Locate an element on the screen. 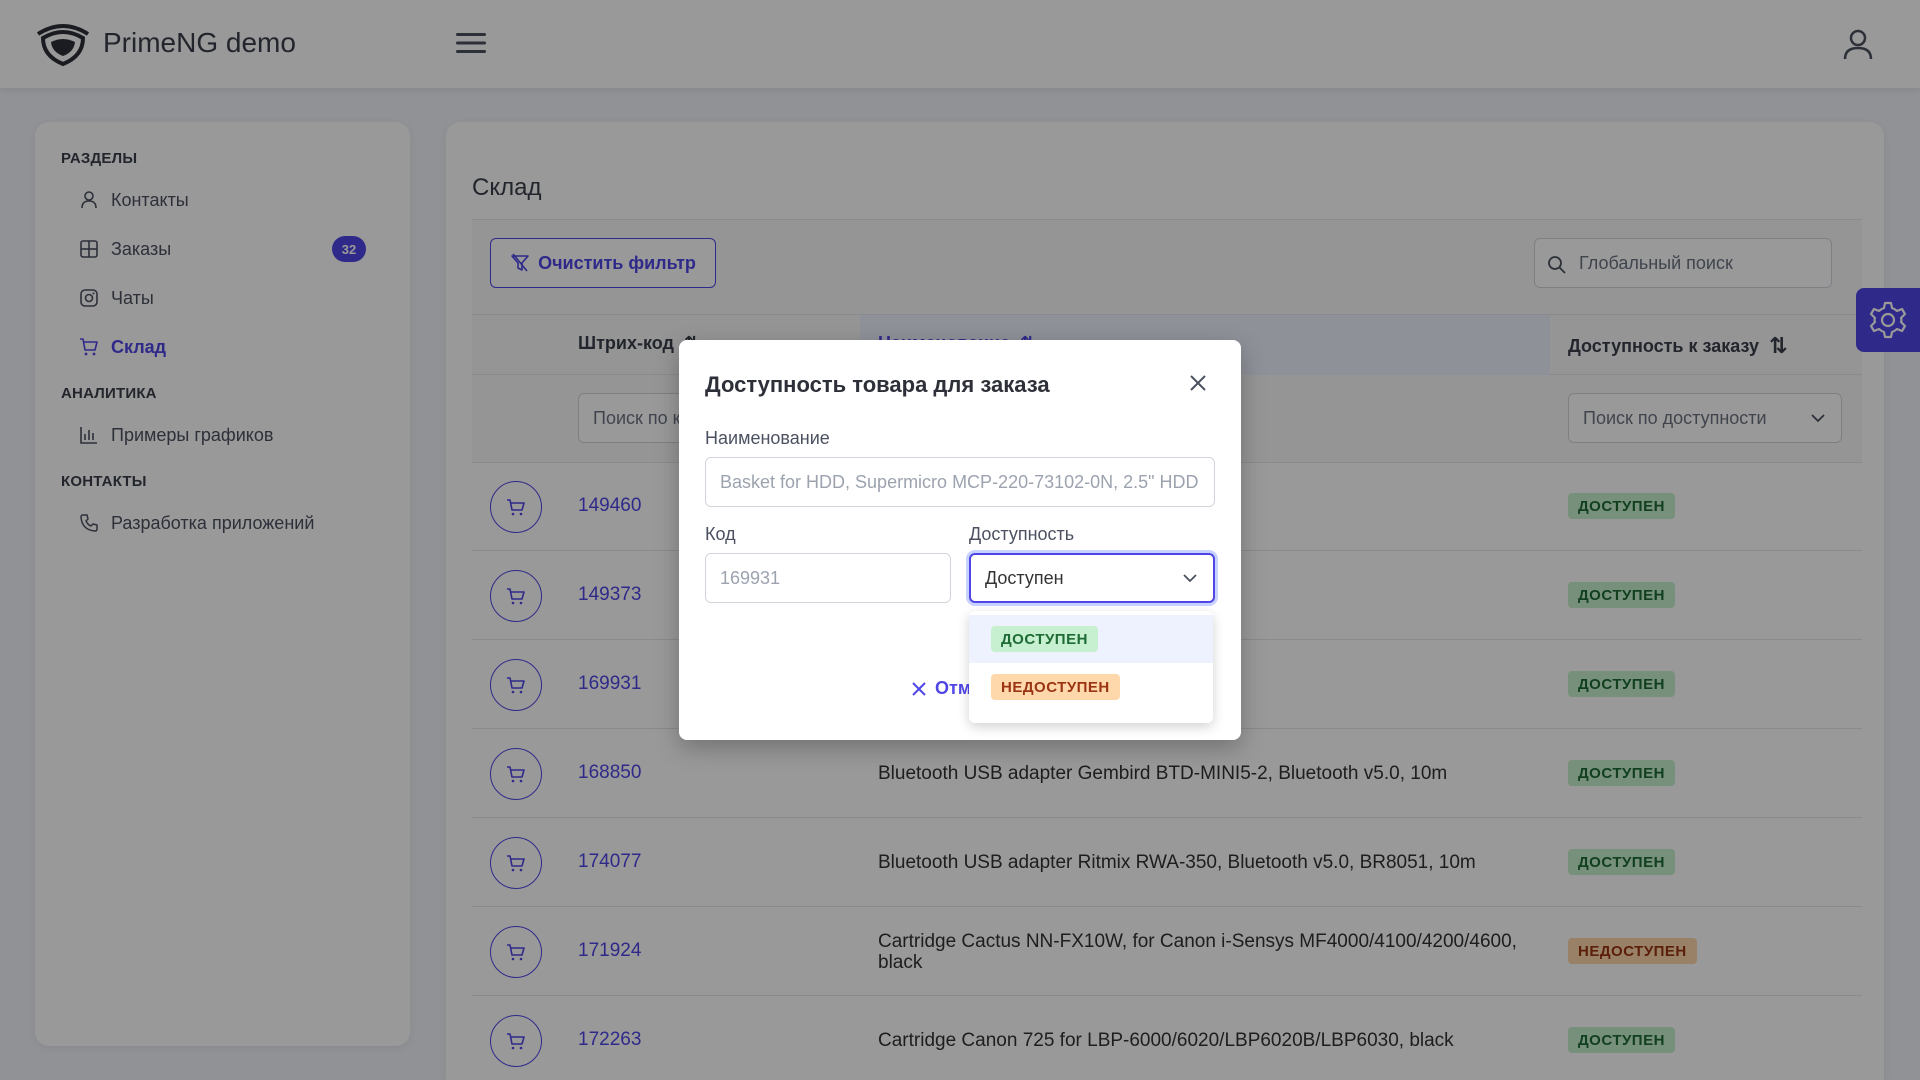 The image size is (1920, 1080). code-field-label: Код is located at coordinates (720, 534).